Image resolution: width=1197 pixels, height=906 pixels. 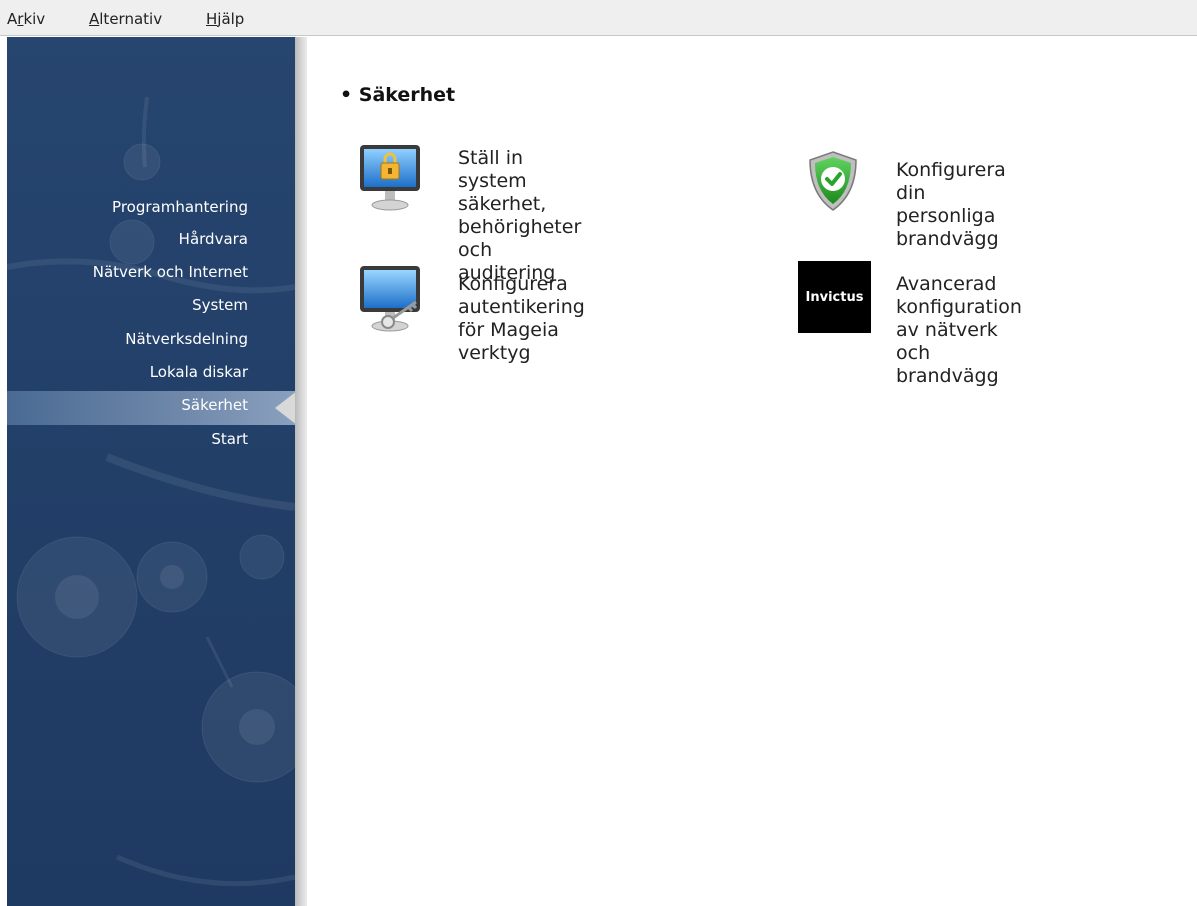 What do you see at coordinates (390, 299) in the screenshot?
I see `monitor-key-icon` at bounding box center [390, 299].